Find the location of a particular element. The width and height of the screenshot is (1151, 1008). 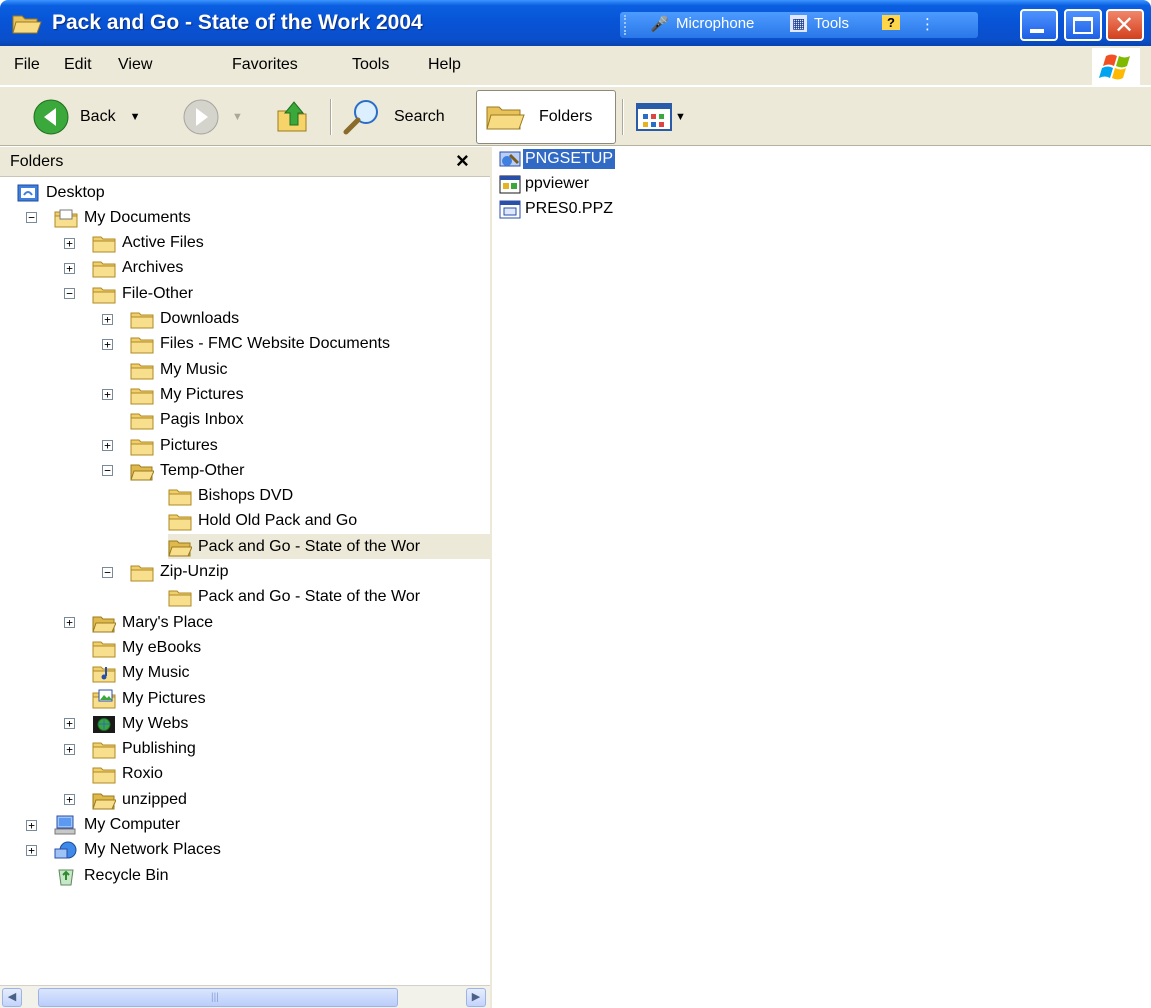

setup-program-icon is located at coordinates (510, 159).